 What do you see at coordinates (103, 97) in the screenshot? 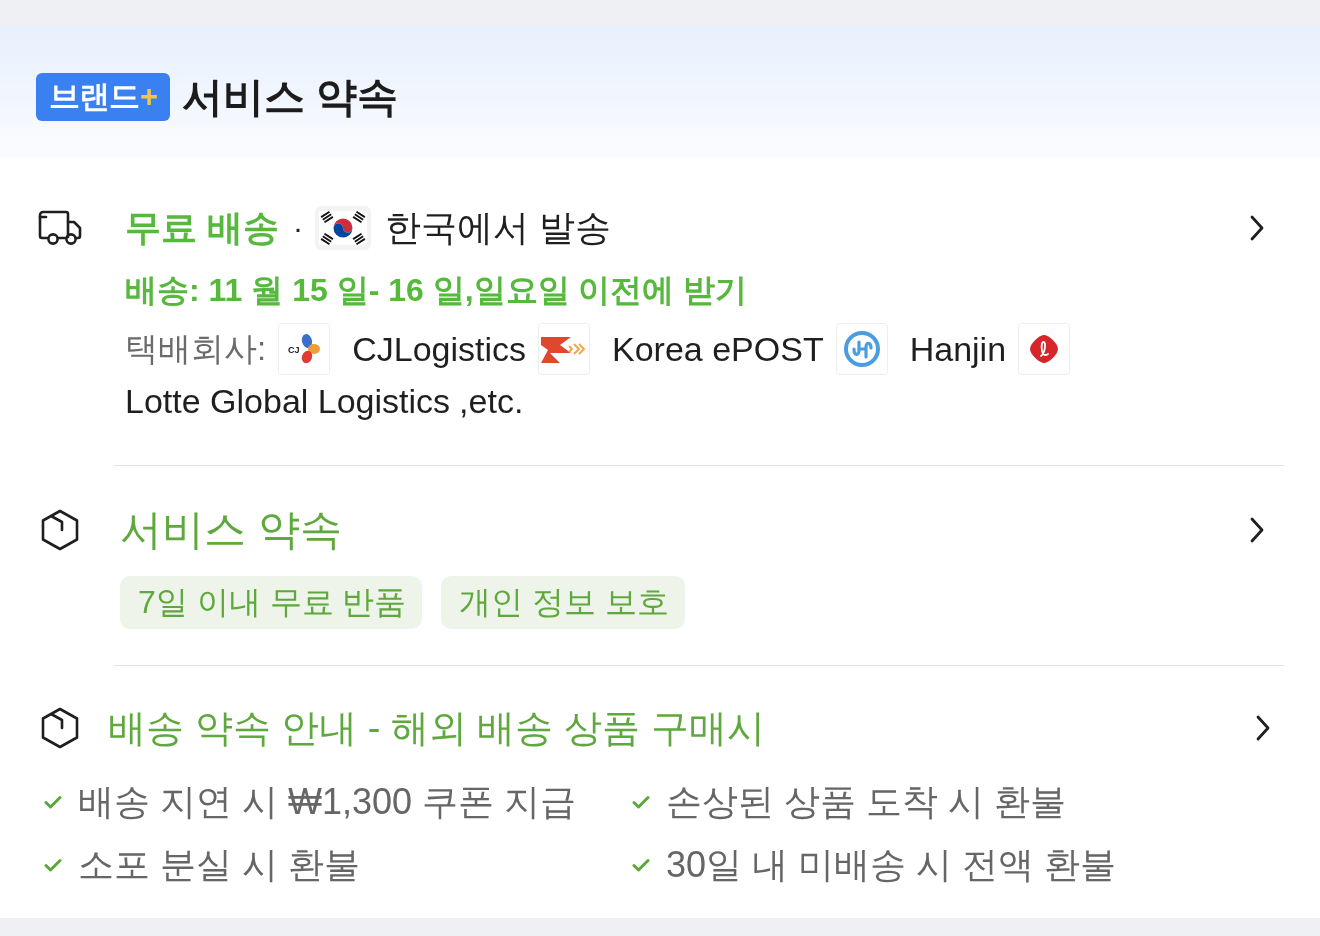
I see `brand-badge: 브랜드+` at bounding box center [103, 97].